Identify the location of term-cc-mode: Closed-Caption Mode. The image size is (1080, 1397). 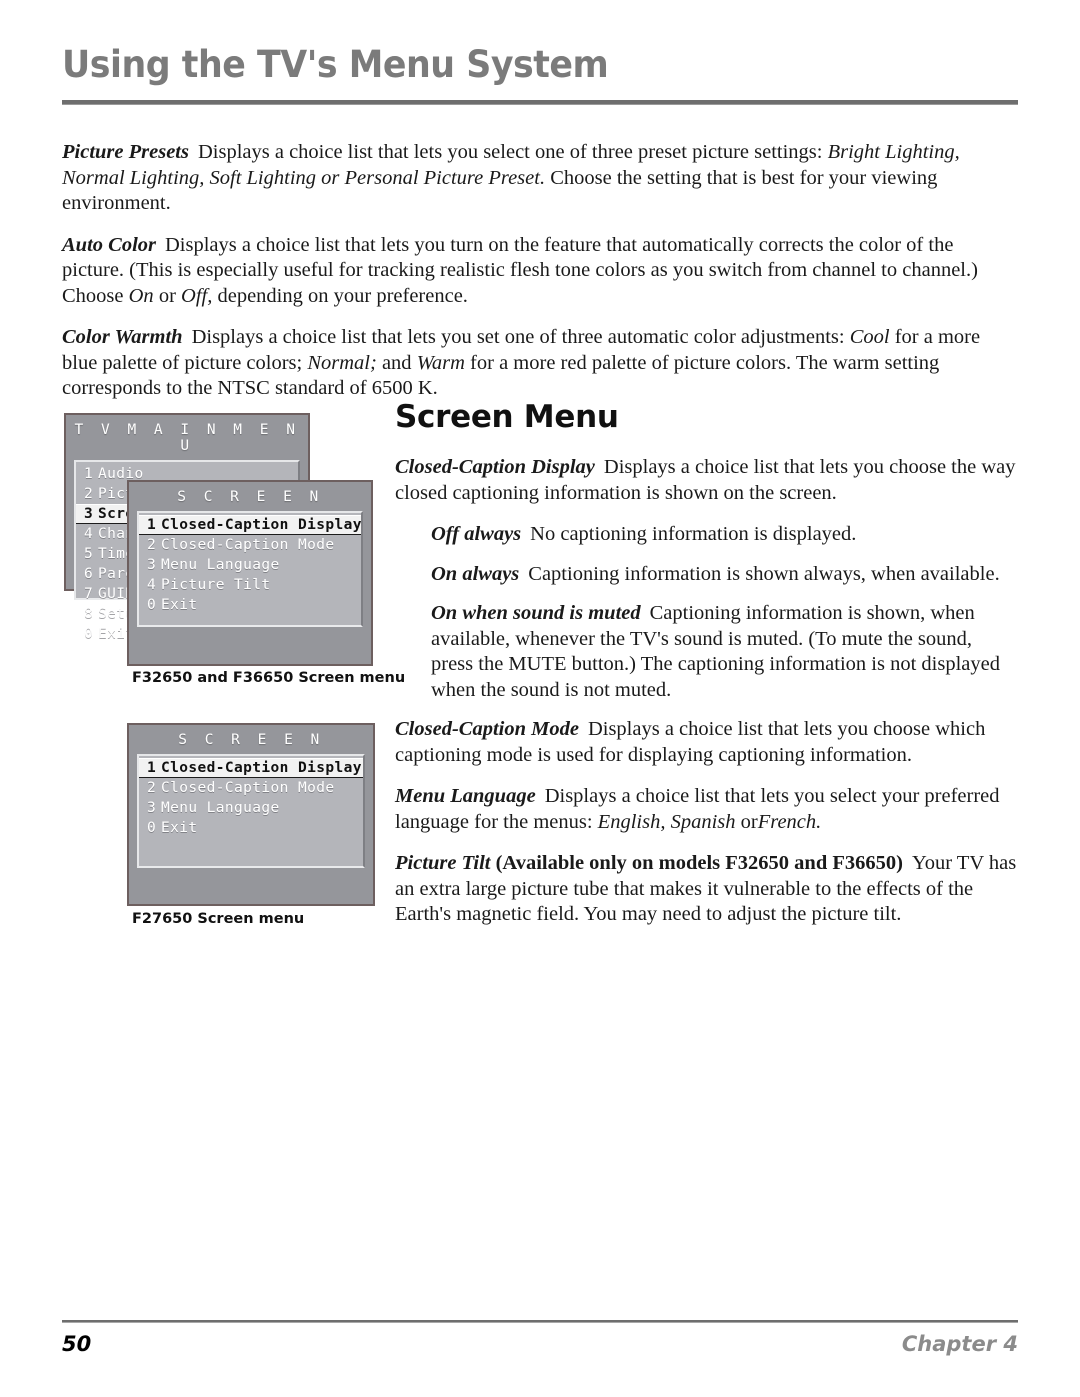
(487, 729).